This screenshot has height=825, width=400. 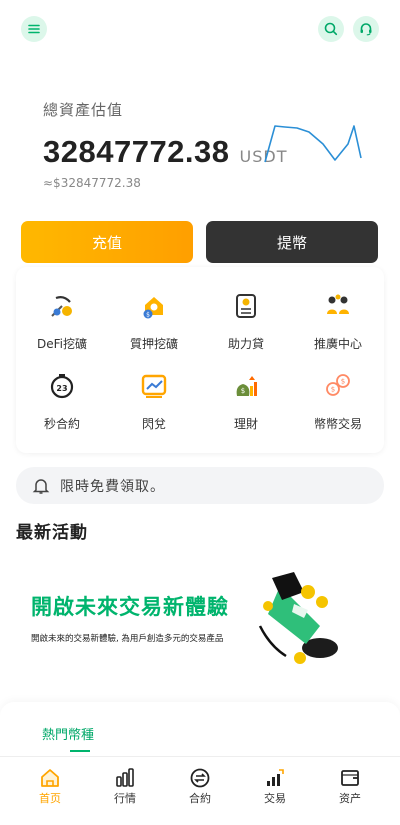 What do you see at coordinates (68, 733) in the screenshot?
I see `tab-hot-coins: 熱門幣種` at bounding box center [68, 733].